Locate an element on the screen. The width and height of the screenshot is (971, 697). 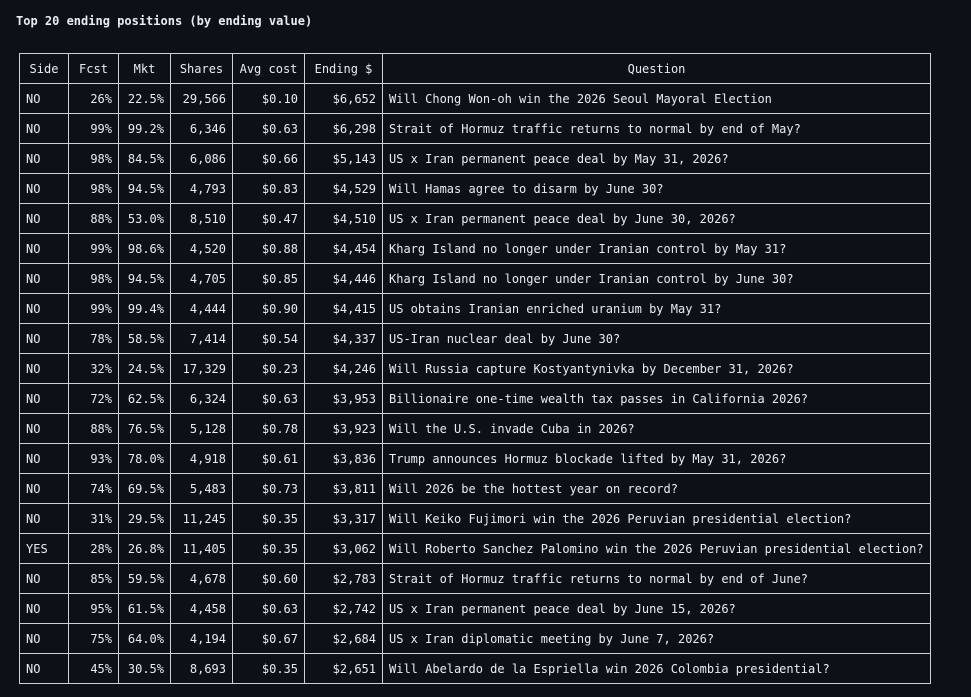
market-price-cell: 94.5% is located at coordinates (144, 188).